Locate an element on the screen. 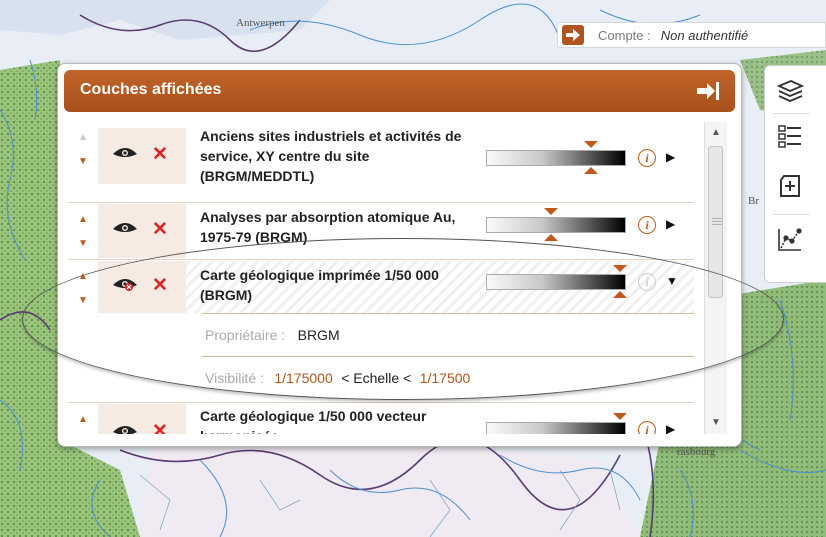 The image size is (826, 537). collapse-right-icon is located at coordinates (708, 91).